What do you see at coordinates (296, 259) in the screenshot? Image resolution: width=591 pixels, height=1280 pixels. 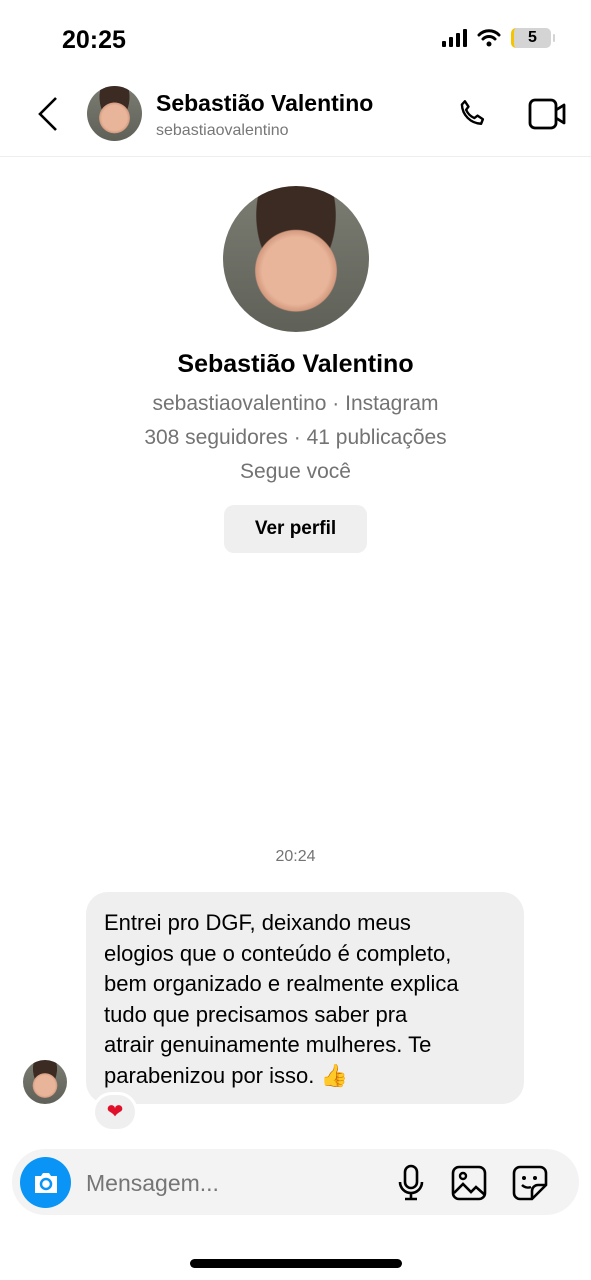 I see `profile-avatar` at bounding box center [296, 259].